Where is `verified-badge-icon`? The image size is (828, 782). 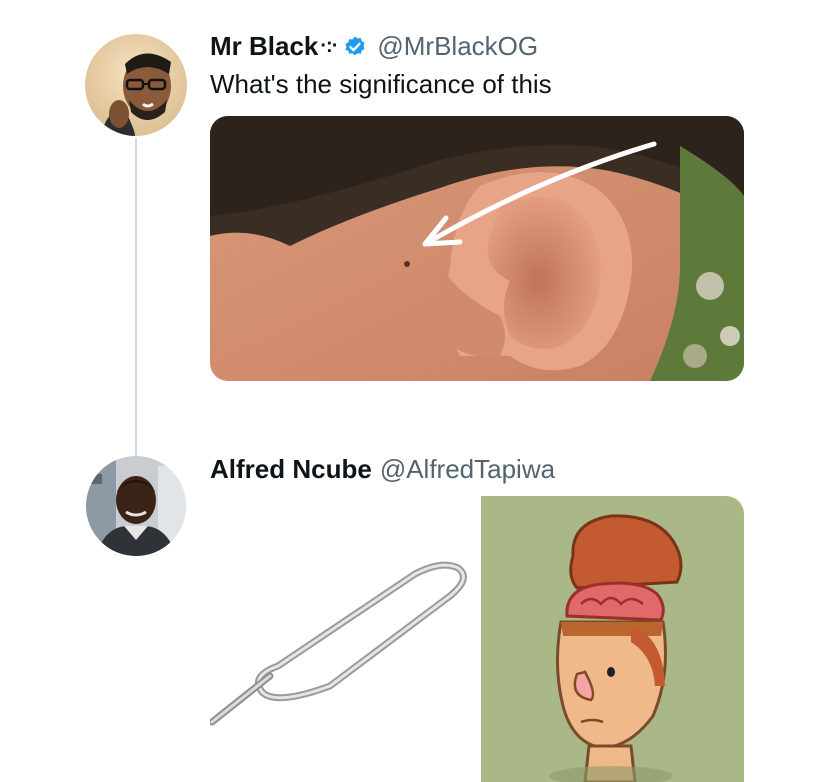 verified-badge-icon is located at coordinates (355, 47).